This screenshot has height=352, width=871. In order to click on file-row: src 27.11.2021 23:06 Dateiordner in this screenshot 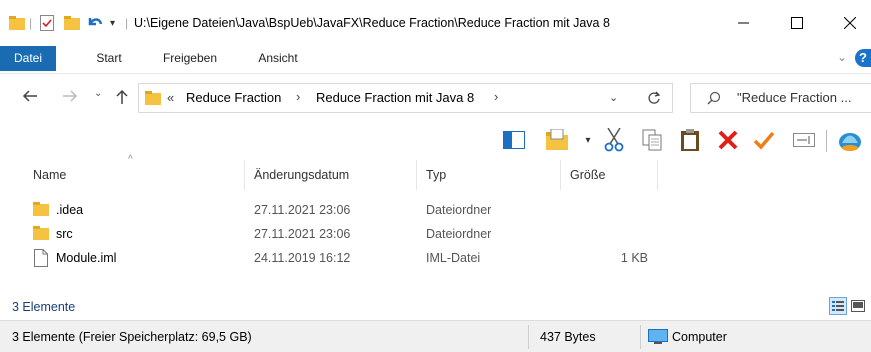, I will do `click(435, 234)`.